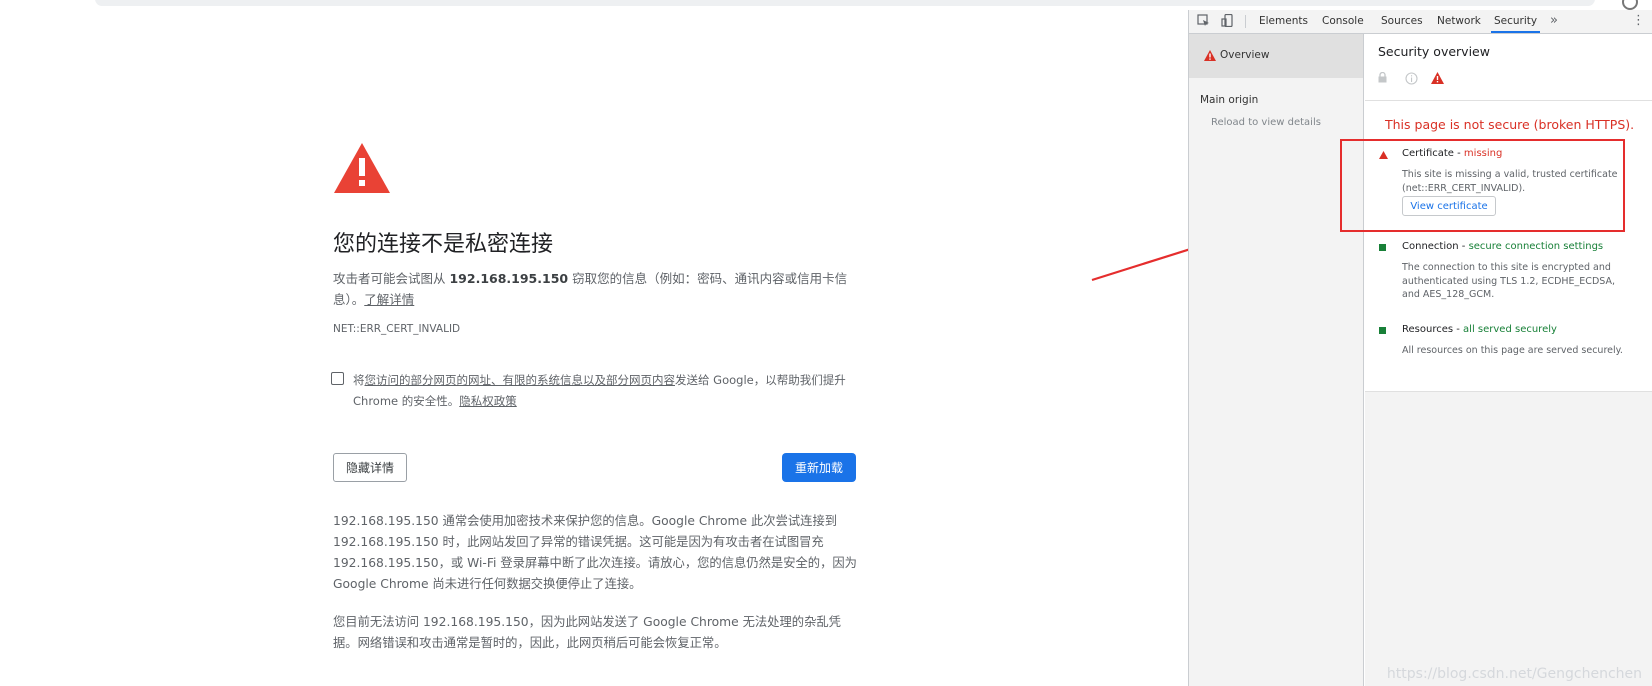  I want to click on sidebar-main-origin-heading: Main origin, so click(1229, 100).